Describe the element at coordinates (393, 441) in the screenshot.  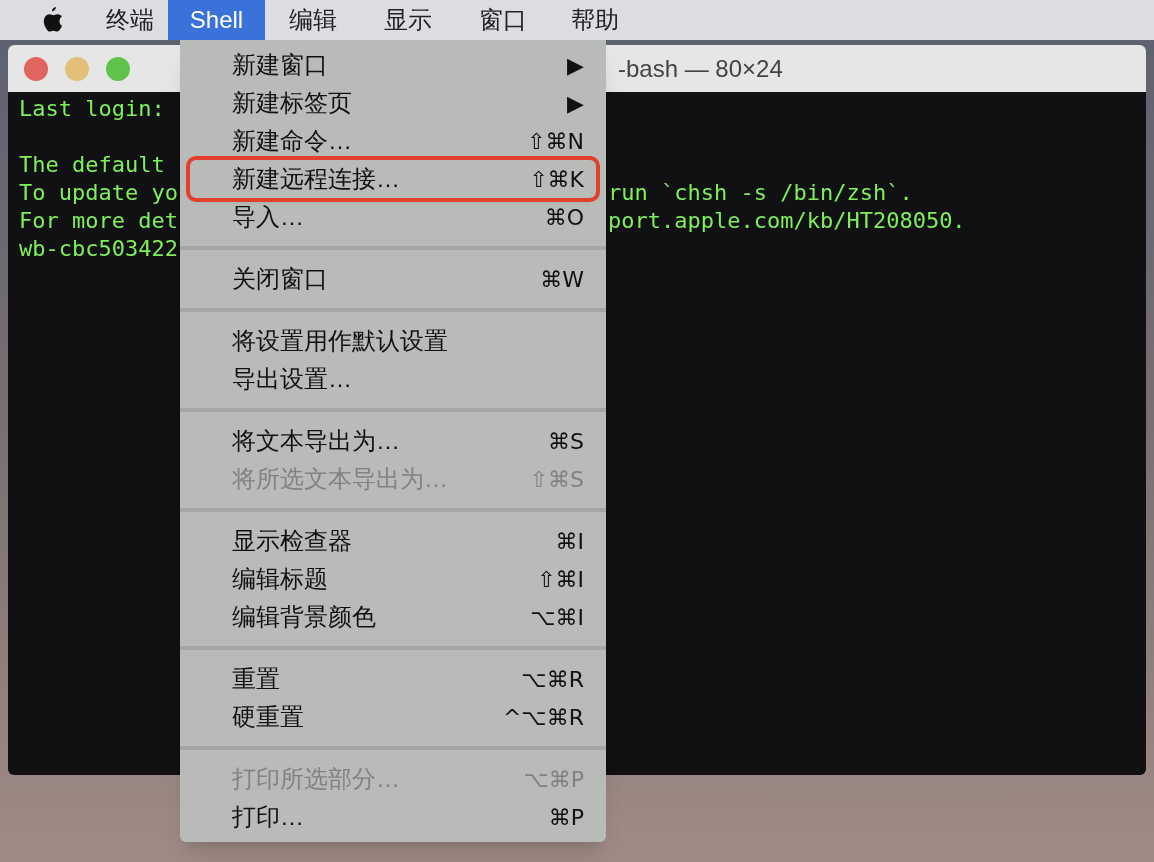
I see `menu-item: 将文本导出为… ⌘S` at that location.